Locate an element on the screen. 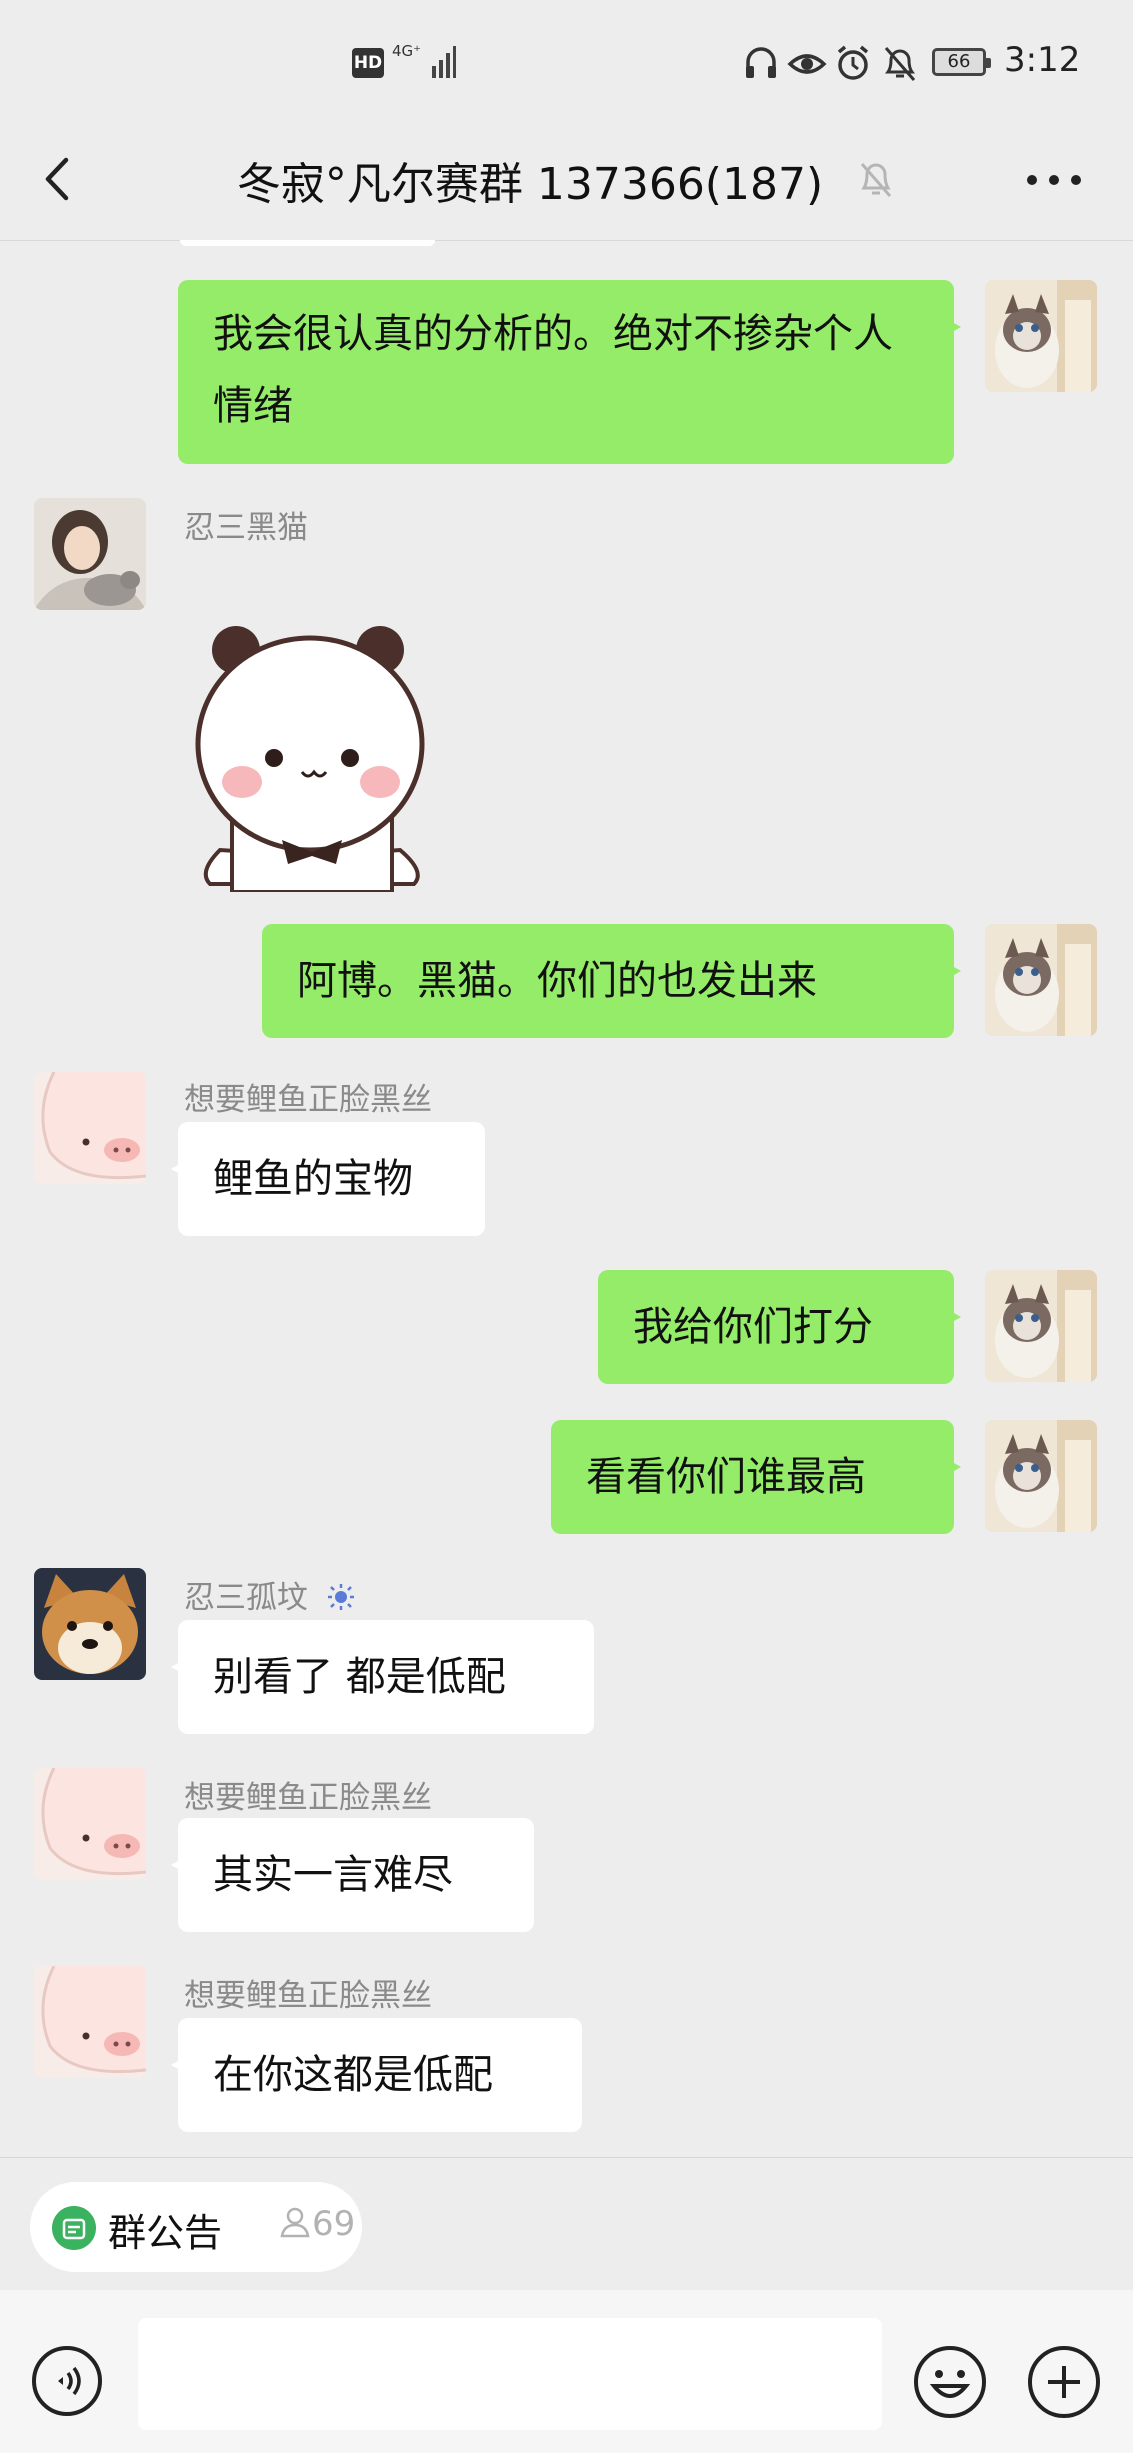 This screenshot has width=1133, height=2453. message-bubble: 我会很认真的分析的。绝对不掺杂个人情绪 is located at coordinates (569, 372).